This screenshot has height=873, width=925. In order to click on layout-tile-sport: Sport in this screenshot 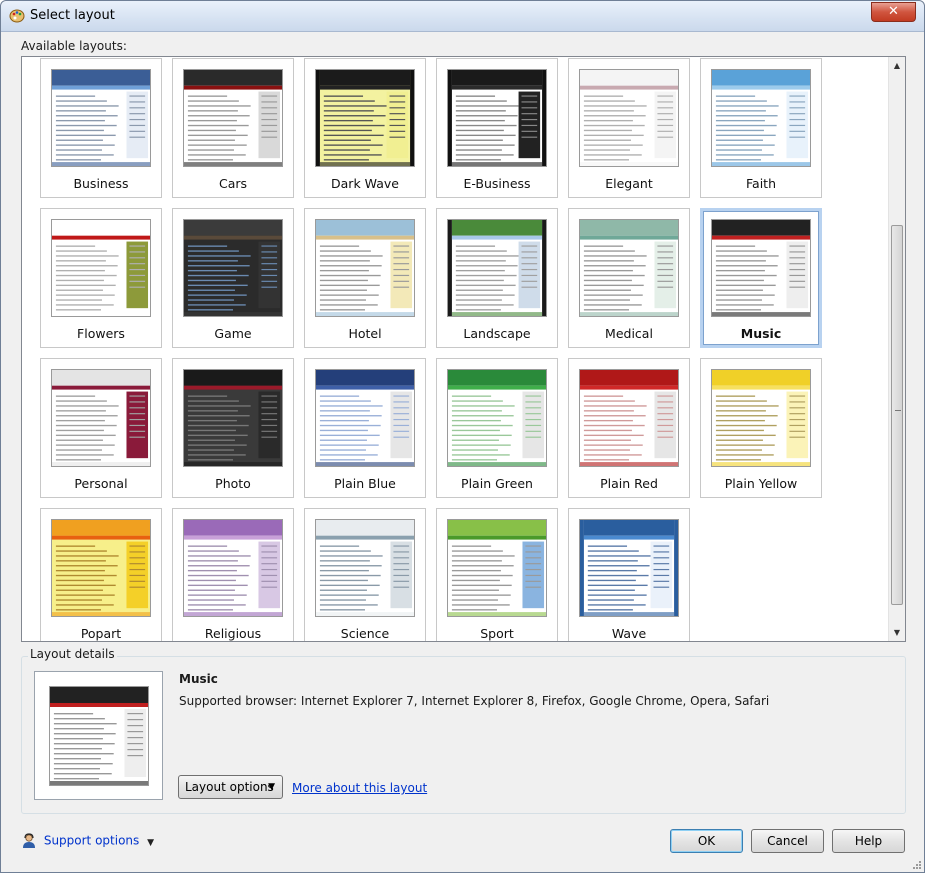, I will do `click(497, 574)`.